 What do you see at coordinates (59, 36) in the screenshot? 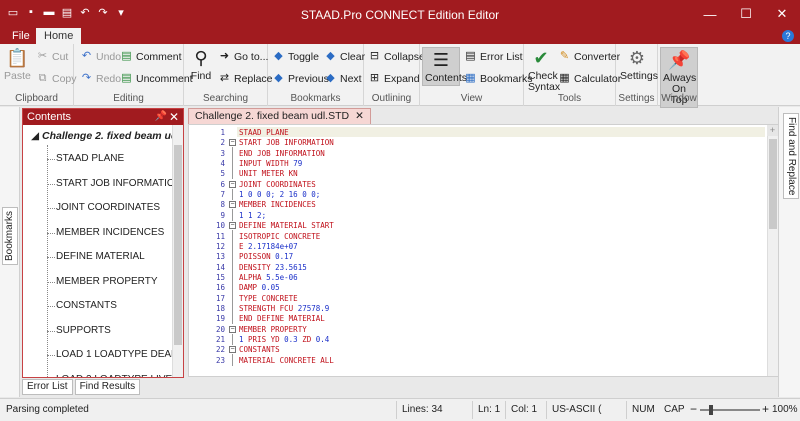
I see `tab-home: Home` at bounding box center [59, 36].